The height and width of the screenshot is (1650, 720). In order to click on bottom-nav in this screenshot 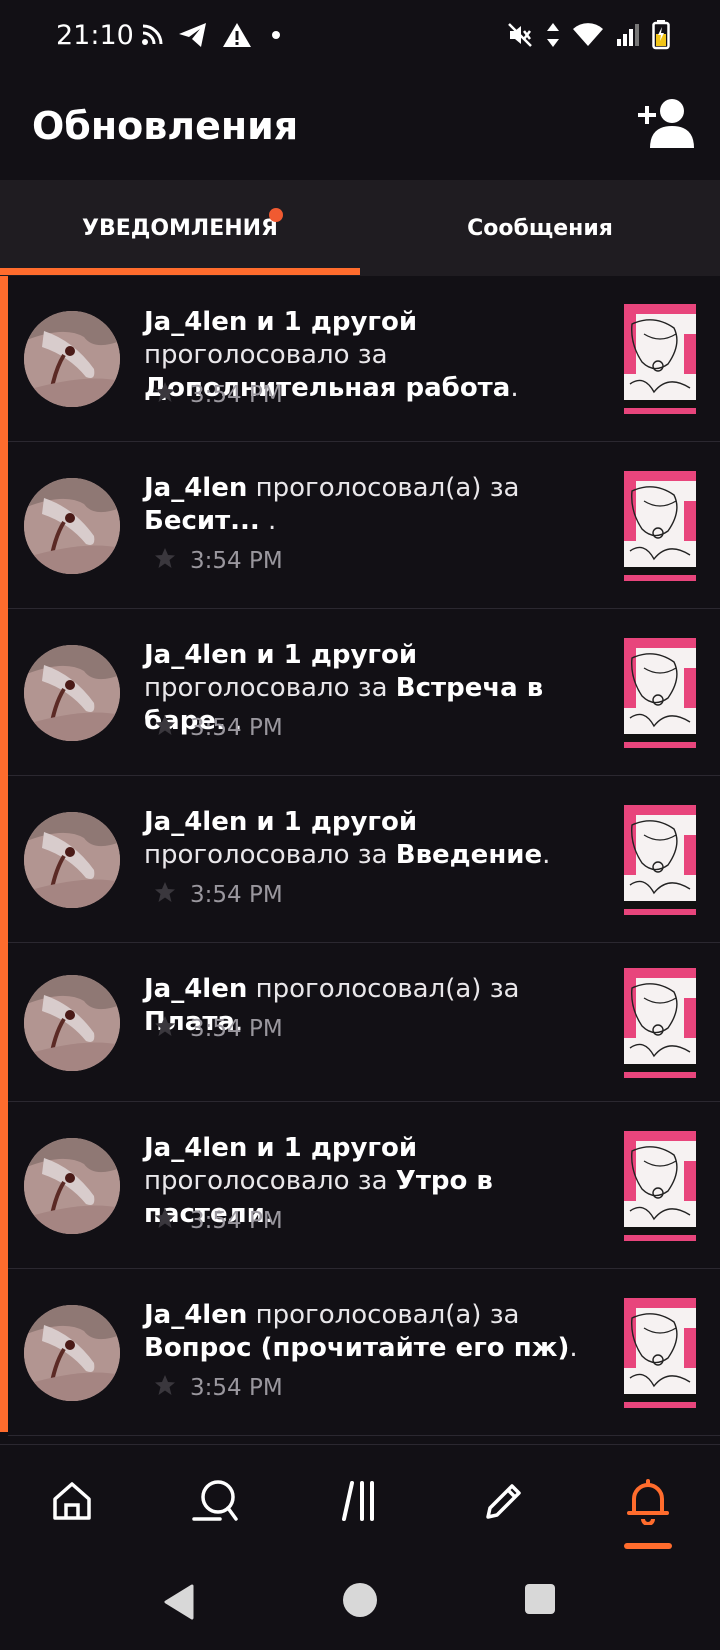, I will do `click(360, 1502)`.